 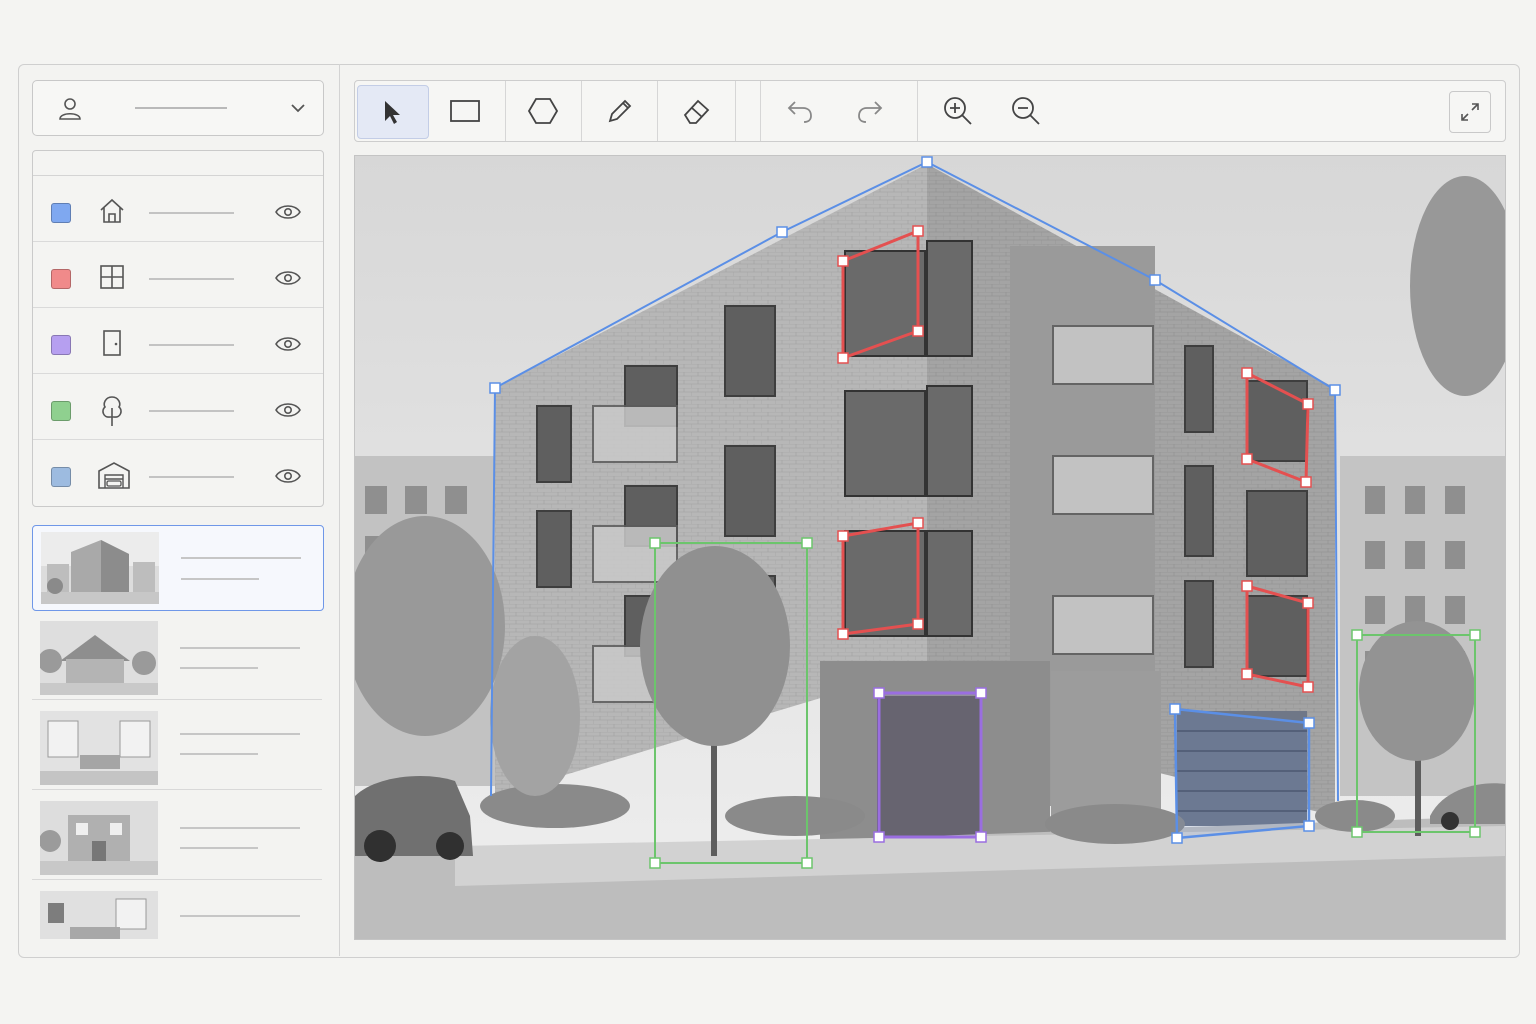 I want to click on rectangle-tool-button, so click(x=465, y=111).